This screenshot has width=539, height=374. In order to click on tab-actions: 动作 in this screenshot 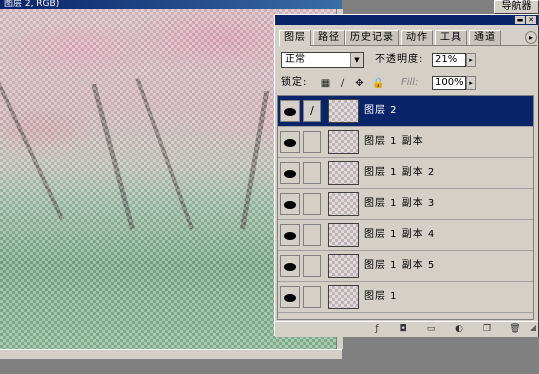, I will do `click(417, 37)`.